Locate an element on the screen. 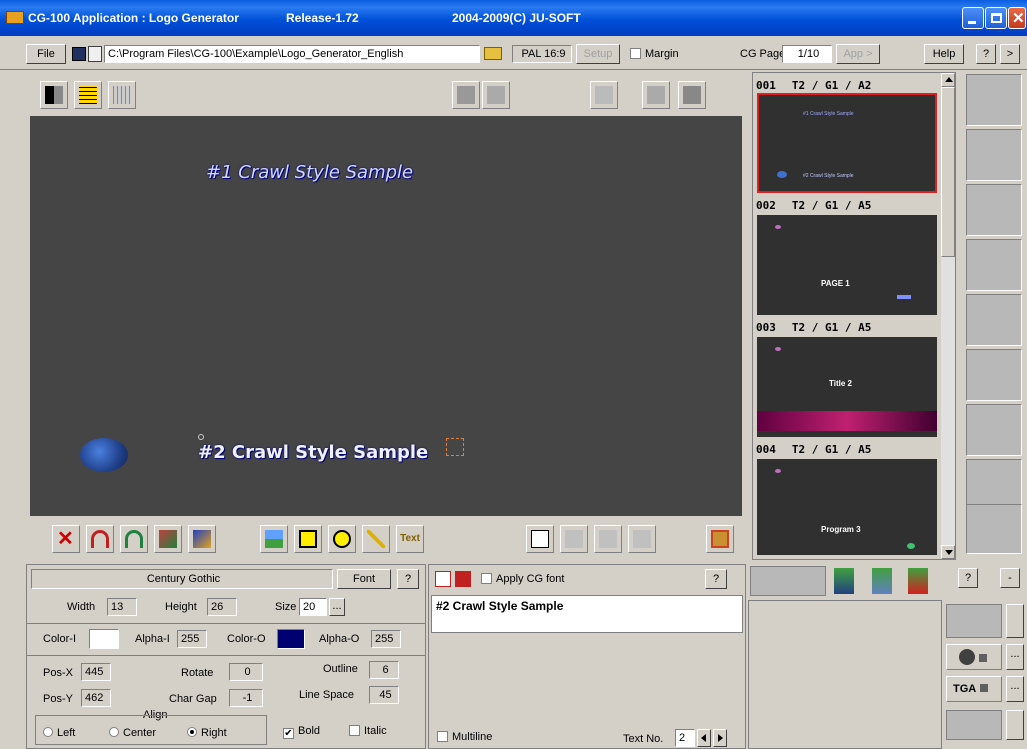 The image size is (1027, 749). maximize-button is located at coordinates (996, 18).